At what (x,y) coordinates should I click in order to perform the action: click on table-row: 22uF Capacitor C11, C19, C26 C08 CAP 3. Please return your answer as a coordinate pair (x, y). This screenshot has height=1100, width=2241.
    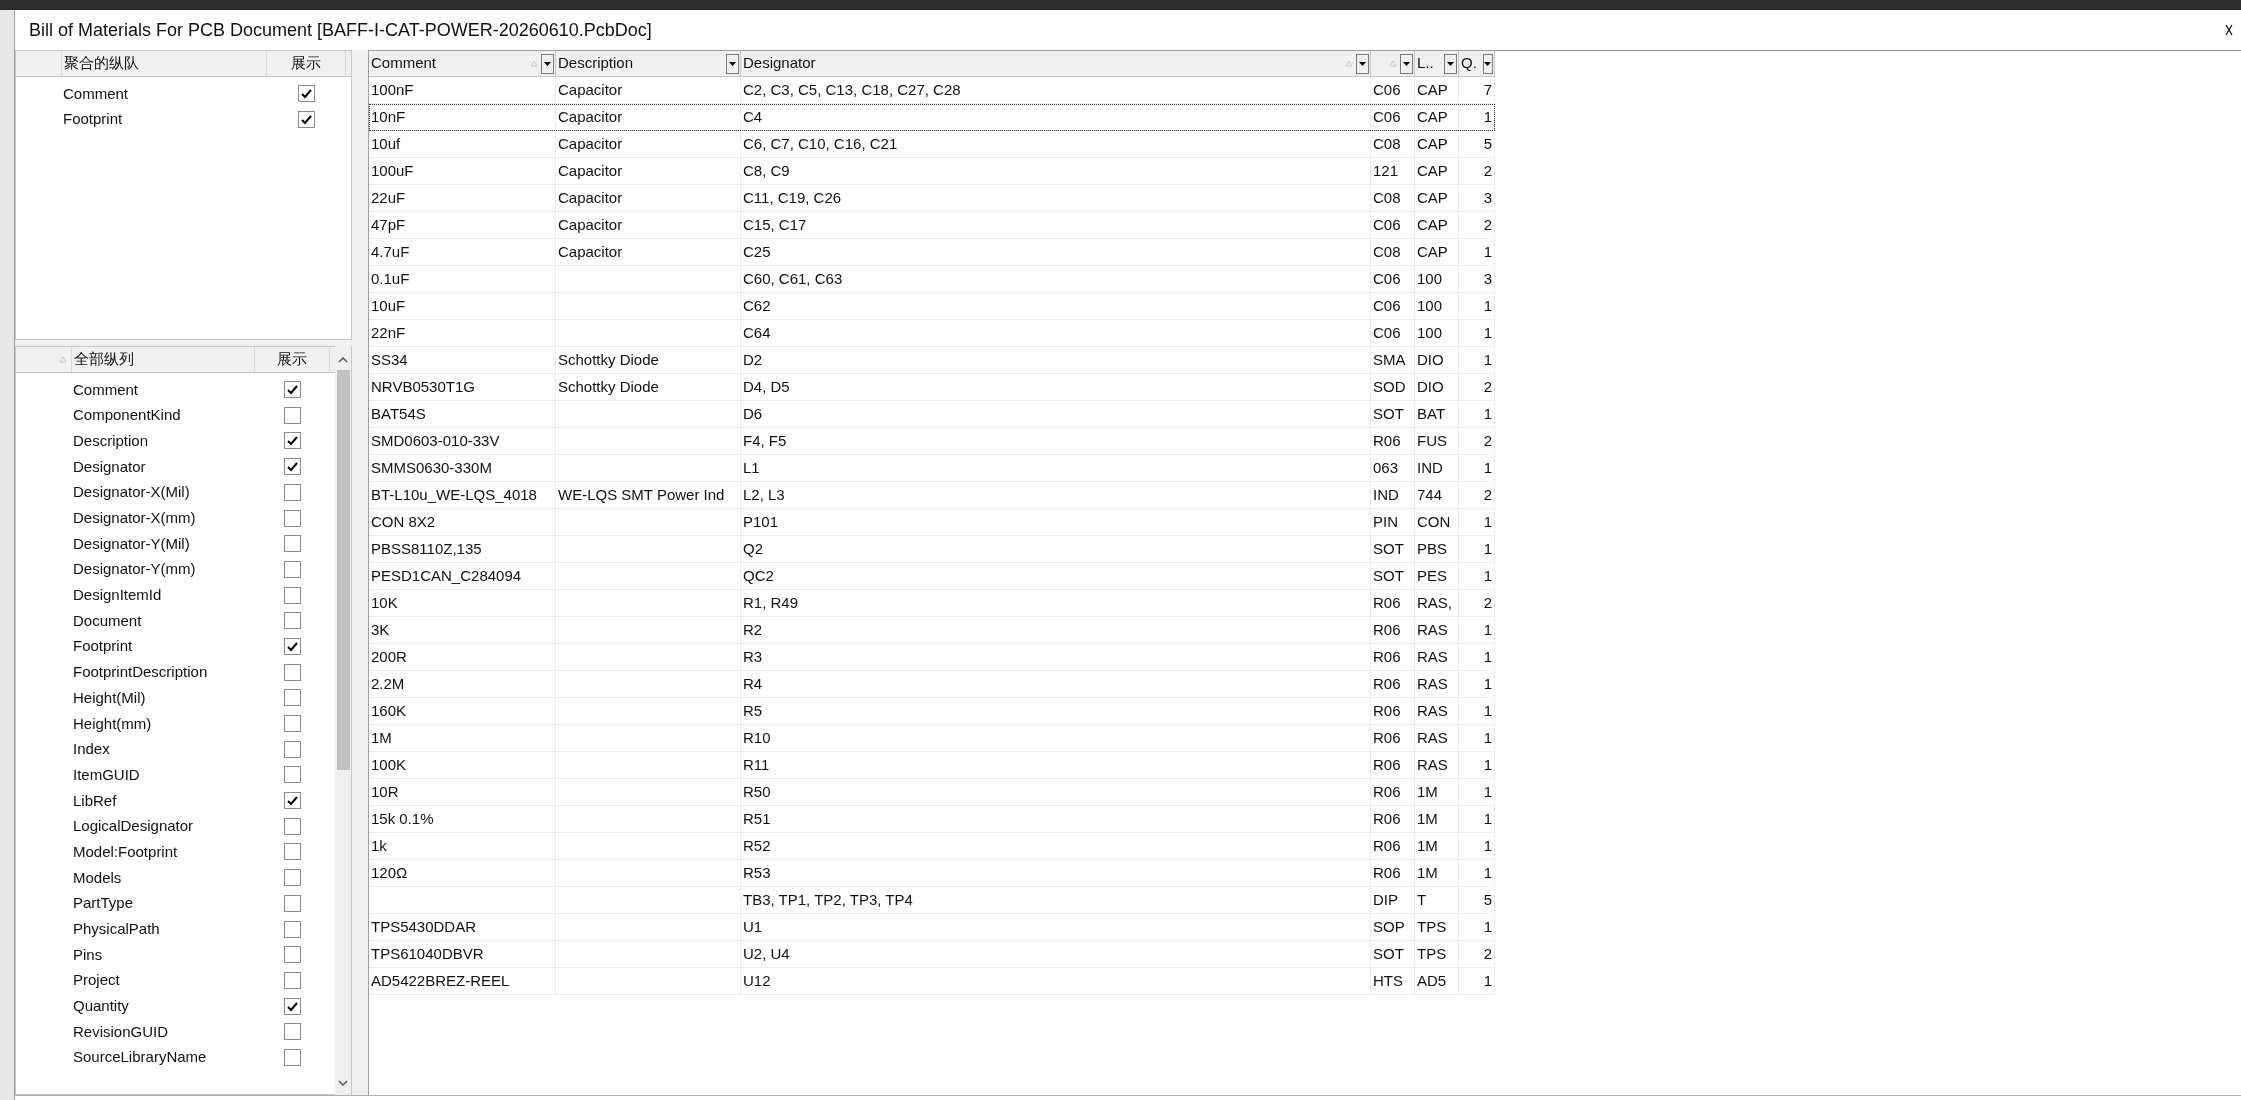
    Looking at the image, I should click on (932, 198).